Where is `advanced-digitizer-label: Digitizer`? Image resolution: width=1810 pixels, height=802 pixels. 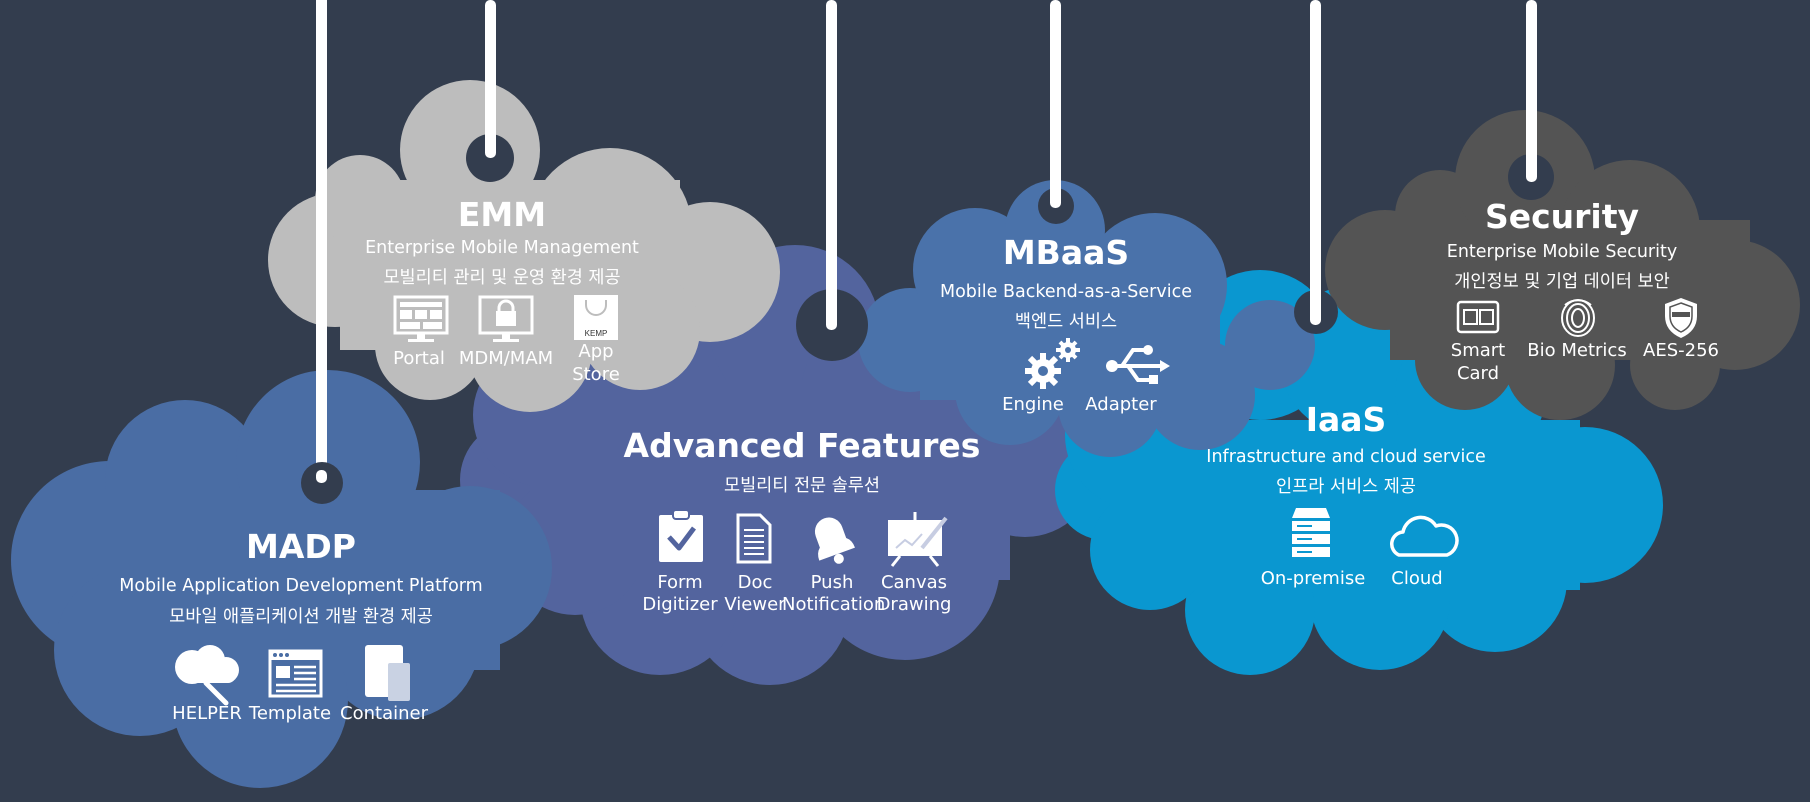 advanced-digitizer-label: Digitizer is located at coordinates (680, 604).